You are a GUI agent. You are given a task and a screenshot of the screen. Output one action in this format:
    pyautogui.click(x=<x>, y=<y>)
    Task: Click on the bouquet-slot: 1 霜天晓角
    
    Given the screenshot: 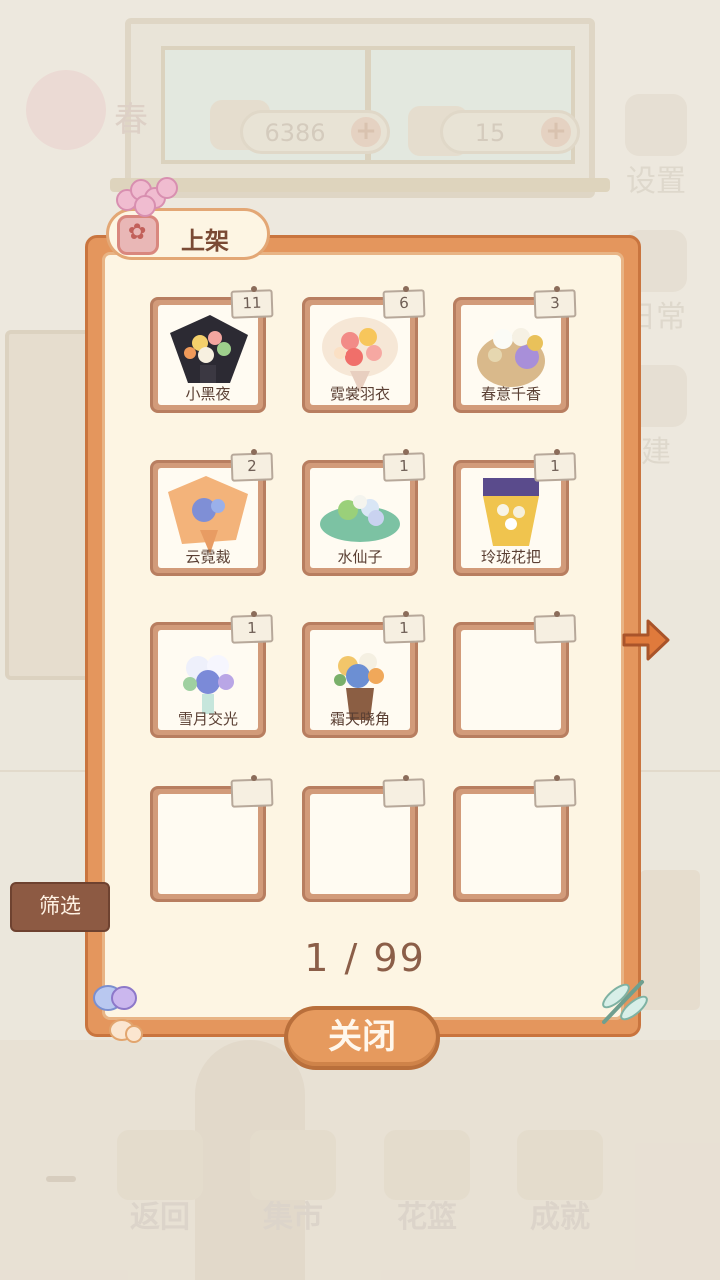 What is the action you would take?
    pyautogui.click(x=364, y=674)
    